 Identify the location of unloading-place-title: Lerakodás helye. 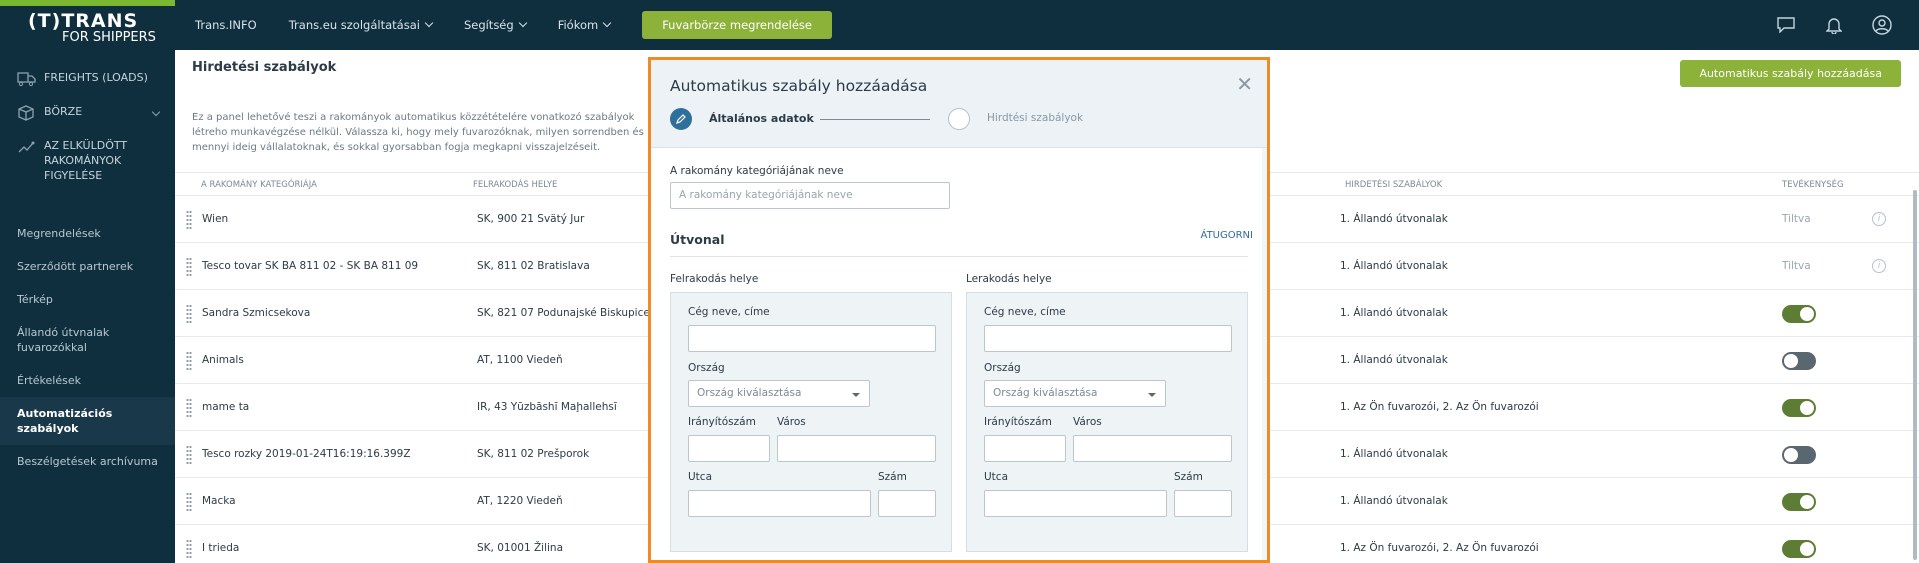
(1009, 279).